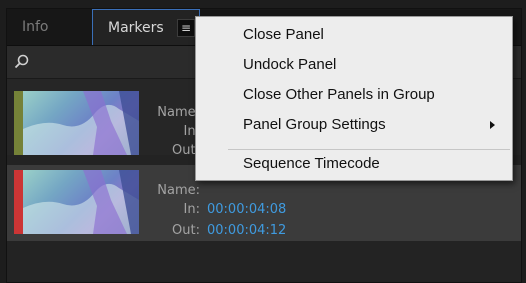 This screenshot has width=526, height=283. Describe the element at coordinates (246, 209) in the screenshot. I see `marker-in-timecode: 00:00:04:08` at that location.